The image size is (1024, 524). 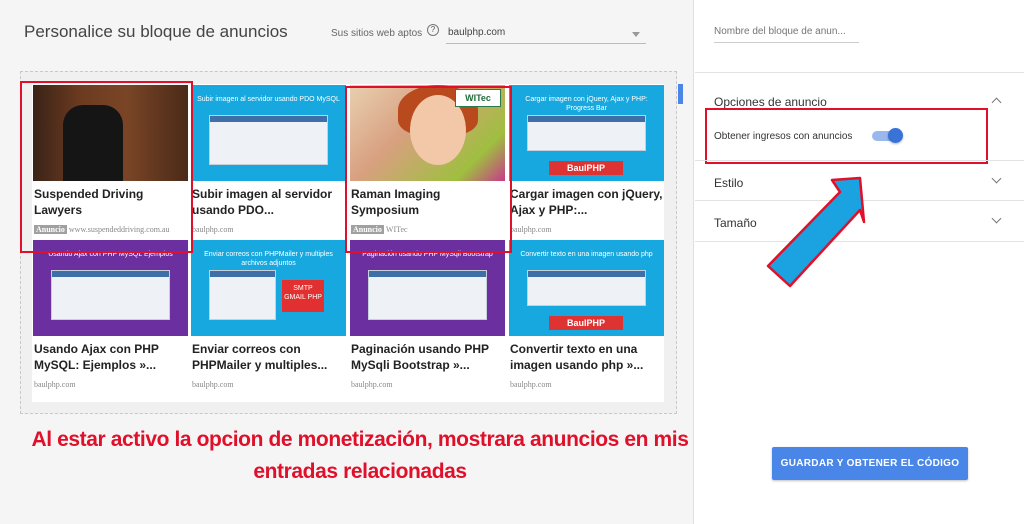 I want to click on preview-edge-tab, so click(x=680, y=94).